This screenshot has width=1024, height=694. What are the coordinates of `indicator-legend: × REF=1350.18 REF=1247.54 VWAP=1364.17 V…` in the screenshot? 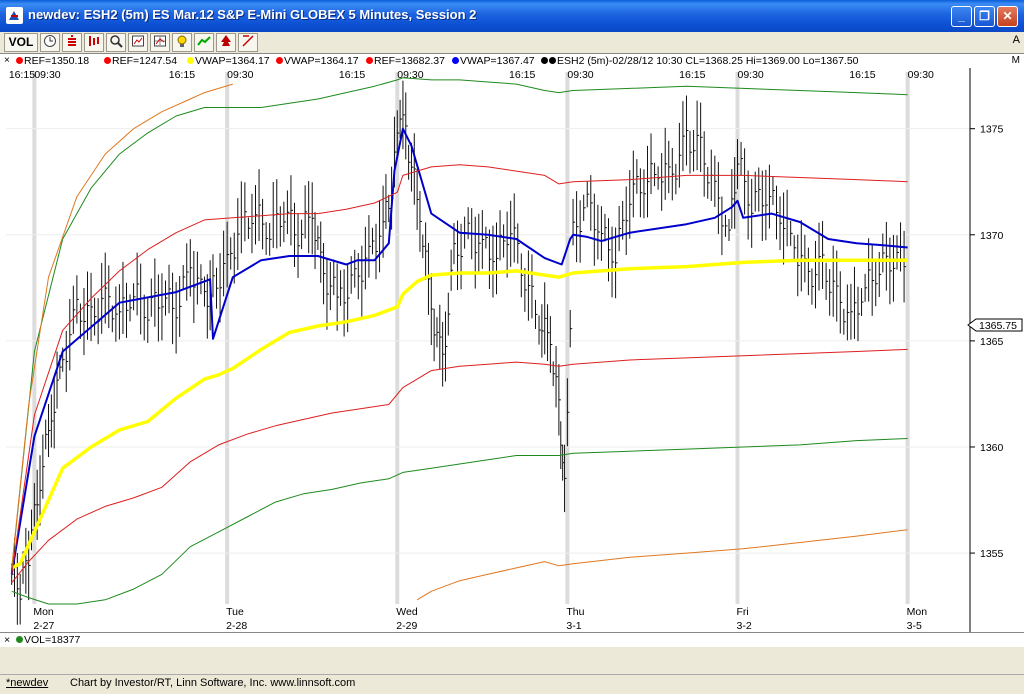 It's located at (512, 61).